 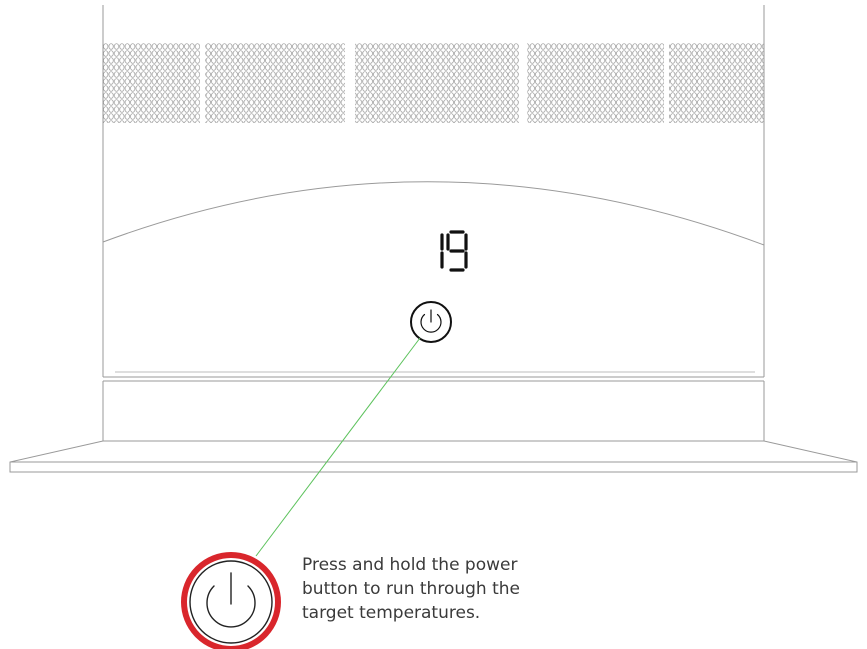 What do you see at coordinates (410, 565) in the screenshot?
I see `caption-line: Press and hold the power` at bounding box center [410, 565].